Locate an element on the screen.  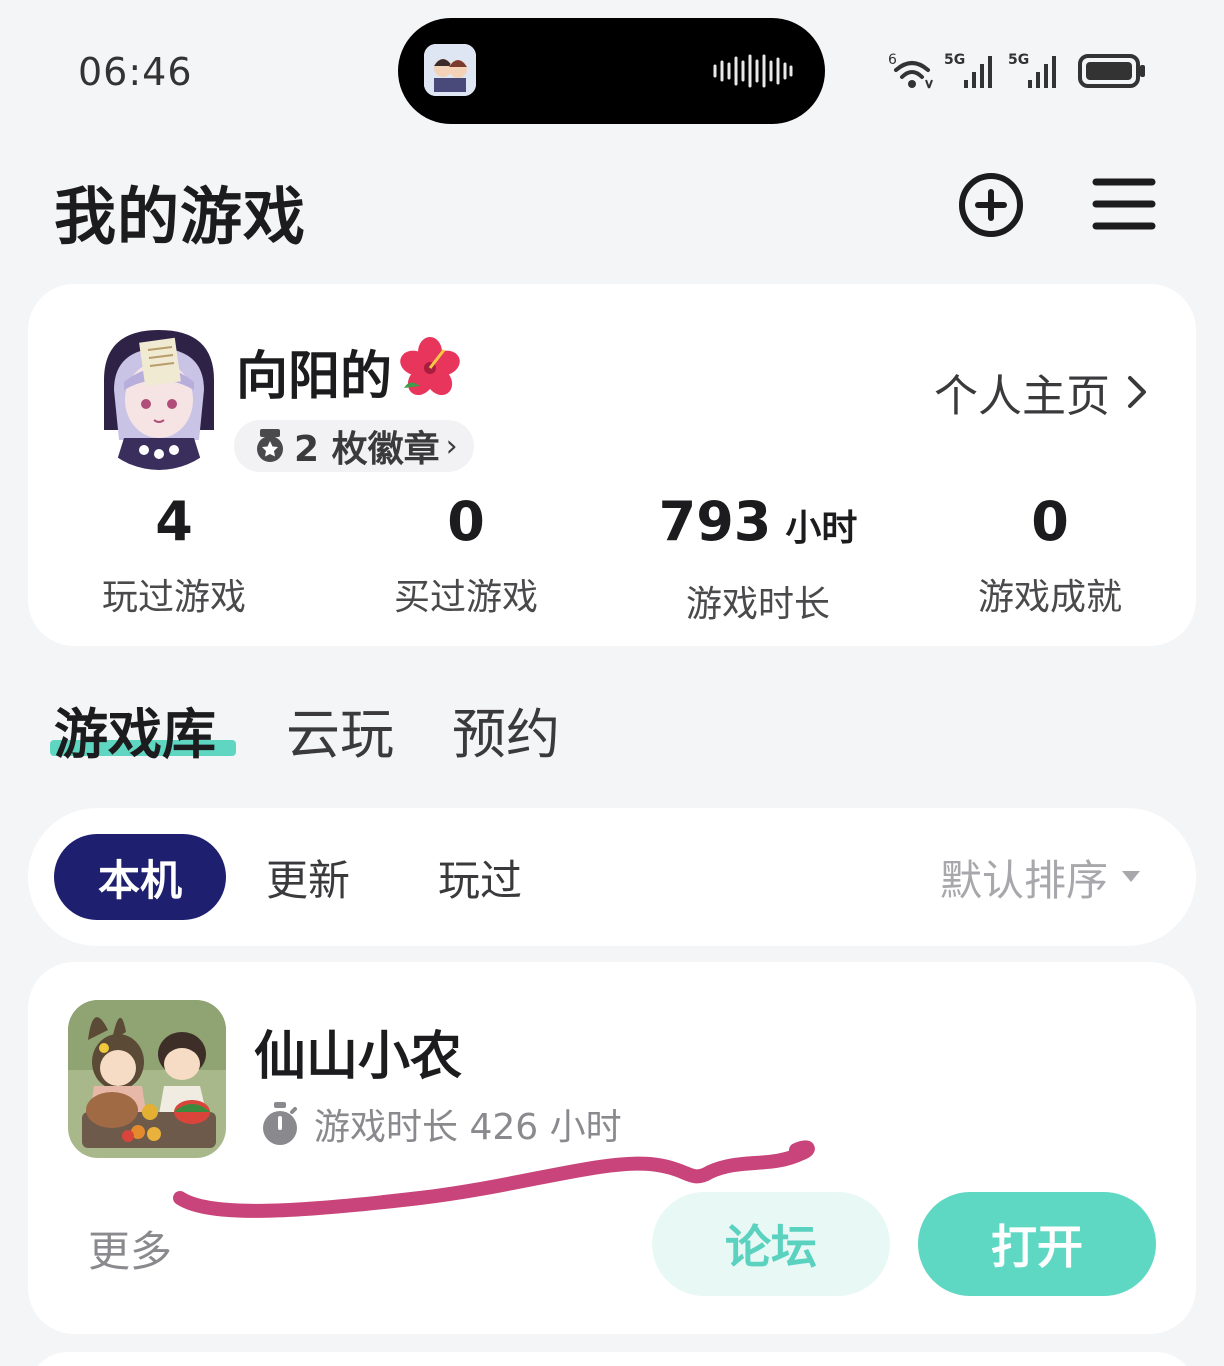
game-icon is located at coordinates (147, 1079).